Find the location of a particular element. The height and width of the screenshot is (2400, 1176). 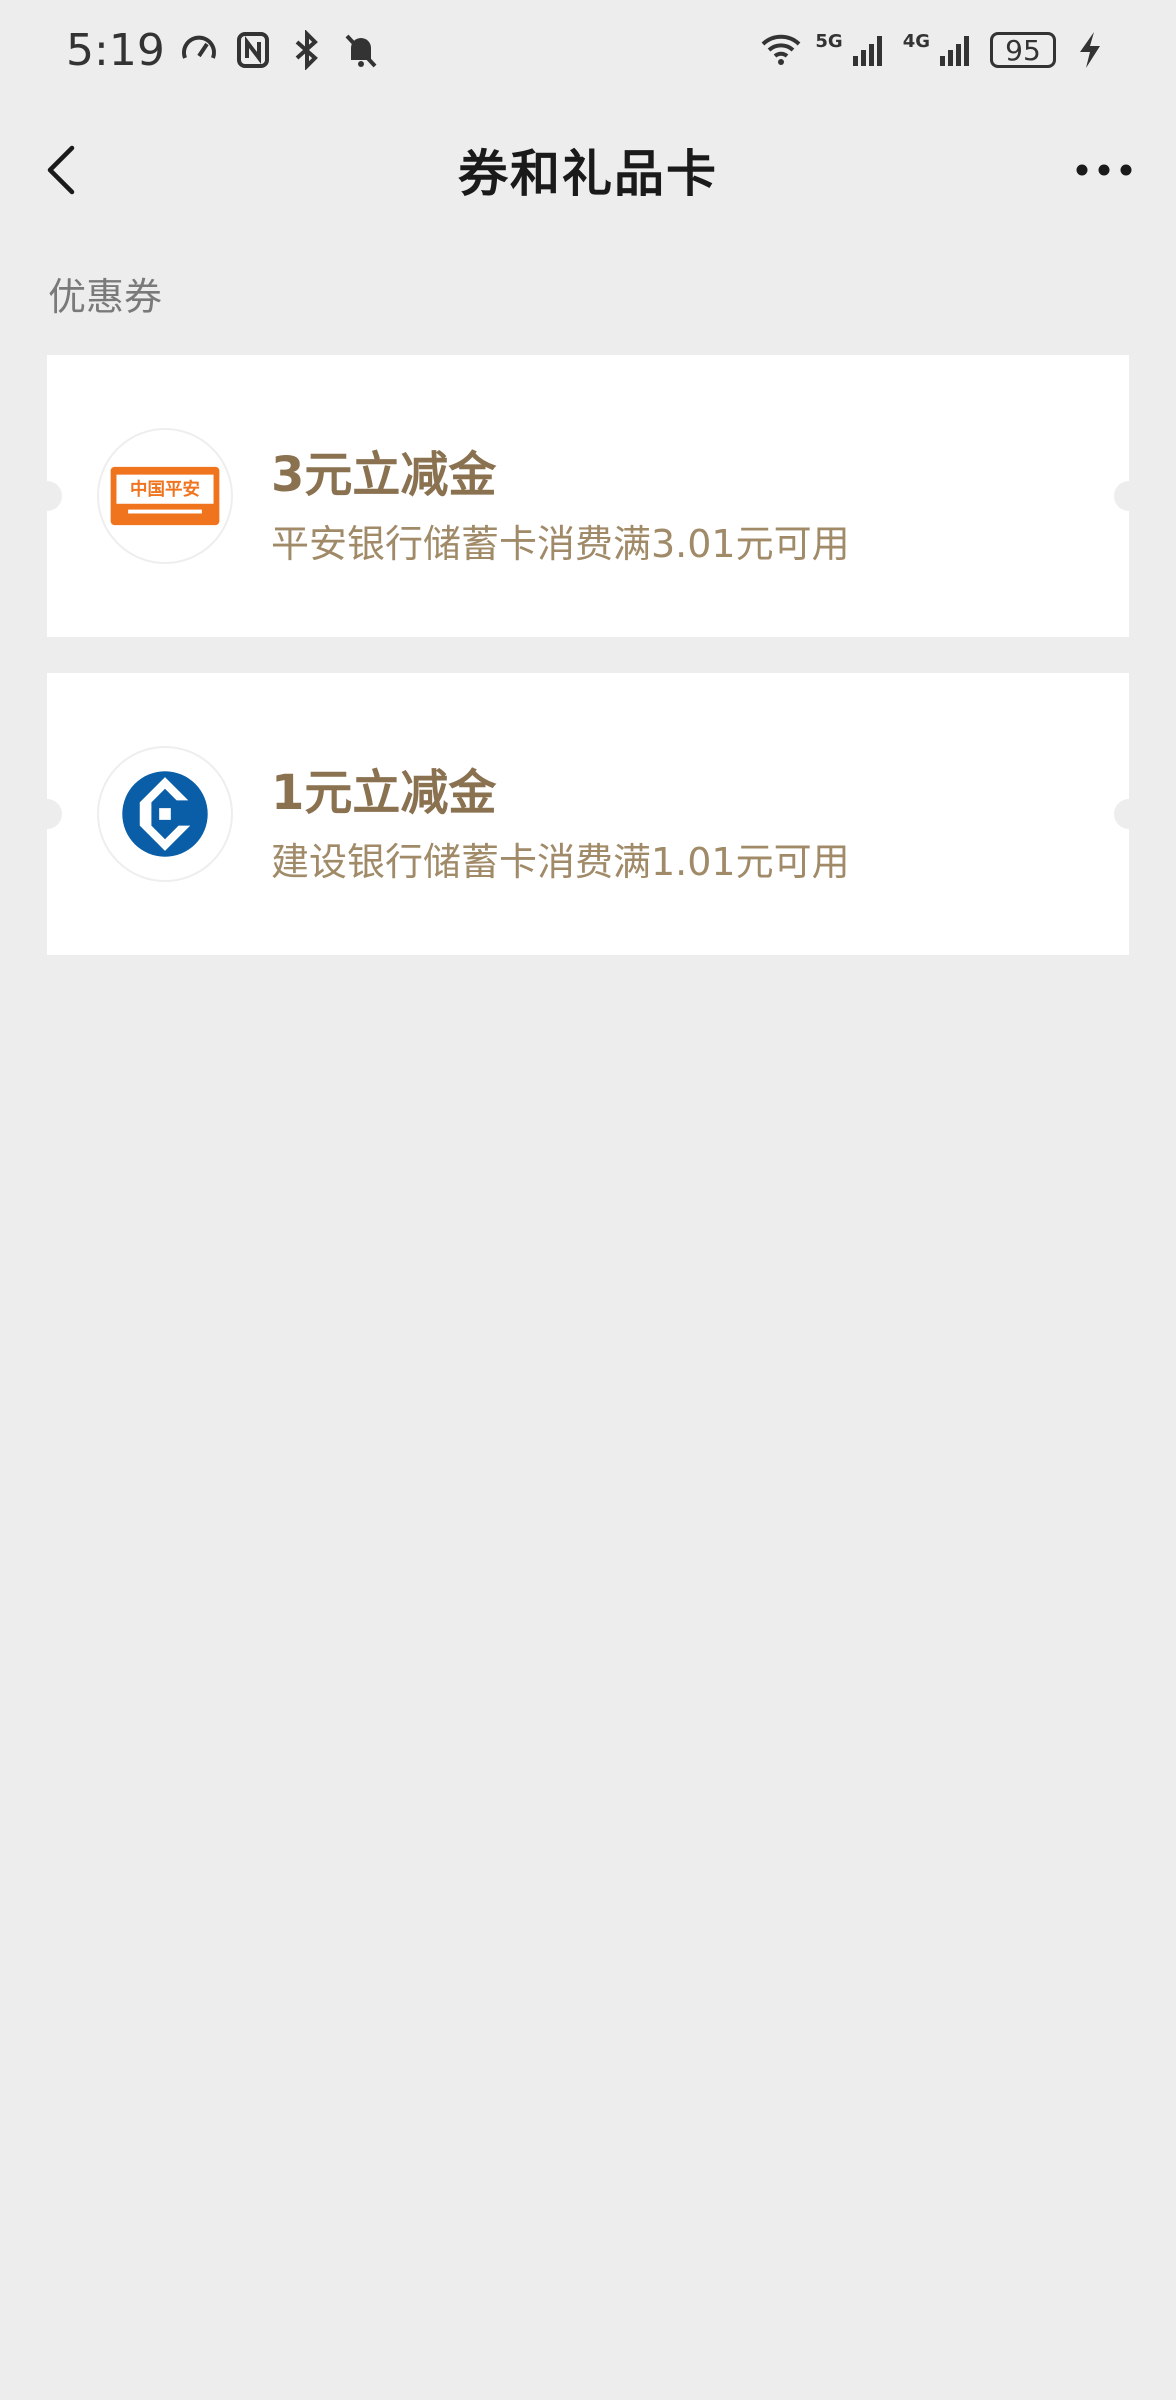

status-bar: 5:19 5G 4G 95 is located at coordinates (588, 50).